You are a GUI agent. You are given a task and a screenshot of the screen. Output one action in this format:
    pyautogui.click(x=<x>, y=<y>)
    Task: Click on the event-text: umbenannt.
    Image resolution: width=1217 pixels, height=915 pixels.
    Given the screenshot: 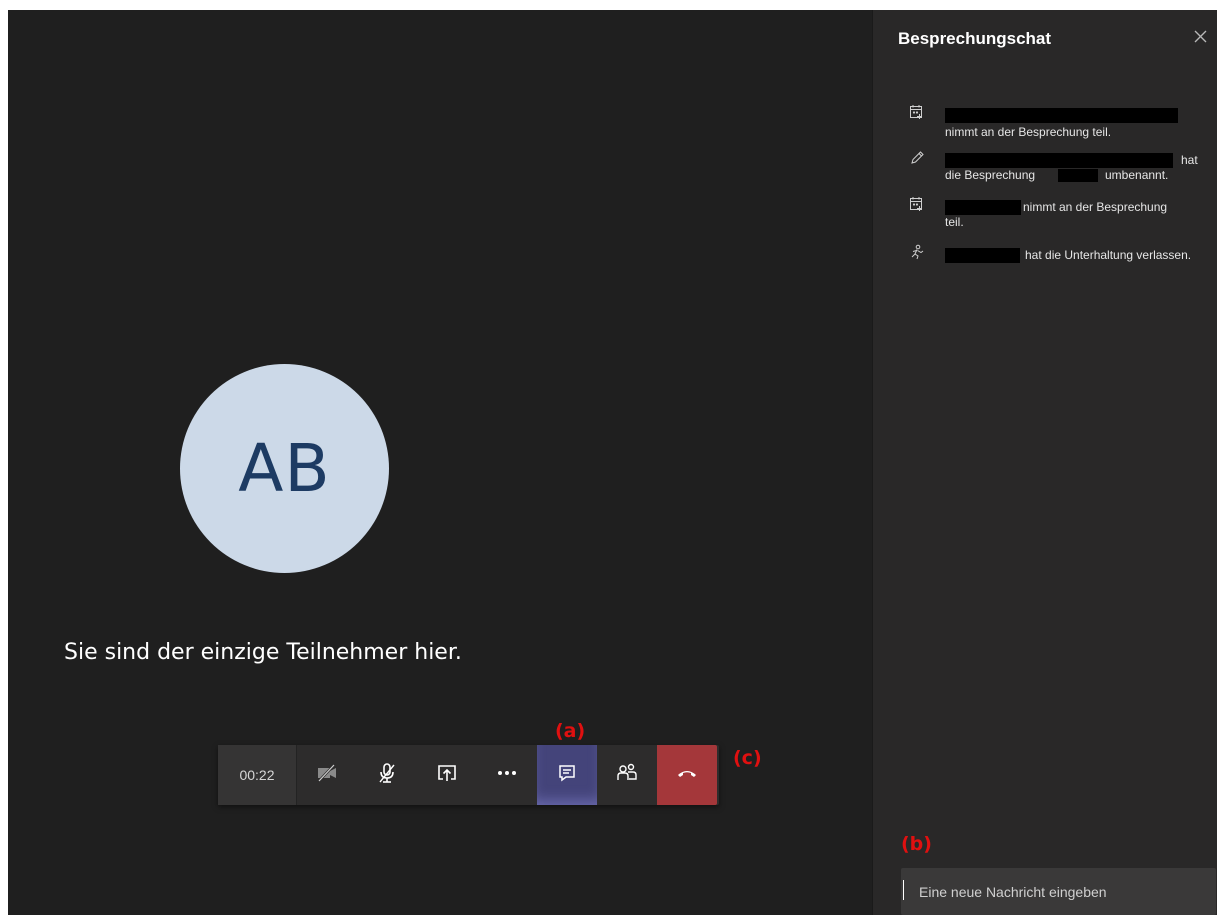 What is the action you would take?
    pyautogui.click(x=1137, y=175)
    